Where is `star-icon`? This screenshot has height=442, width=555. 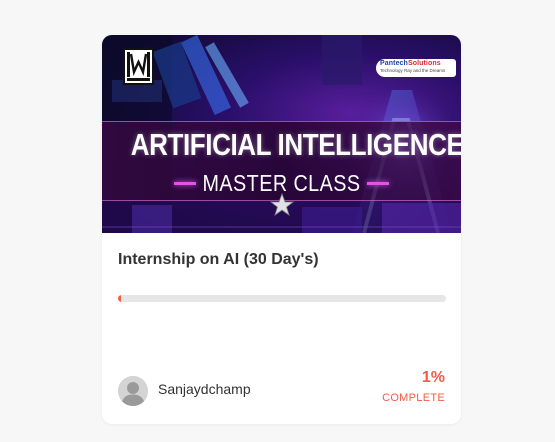
star-icon is located at coordinates (282, 205).